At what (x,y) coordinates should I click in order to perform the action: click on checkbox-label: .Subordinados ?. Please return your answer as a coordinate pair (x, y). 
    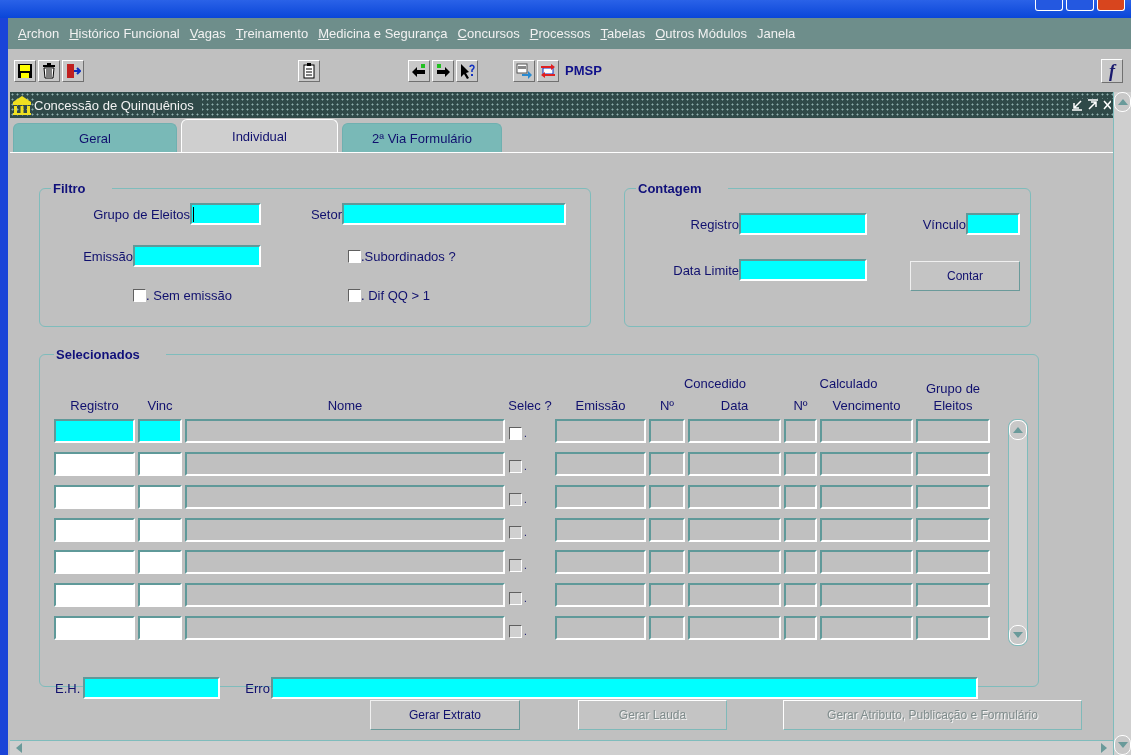
    Looking at the image, I should click on (408, 256).